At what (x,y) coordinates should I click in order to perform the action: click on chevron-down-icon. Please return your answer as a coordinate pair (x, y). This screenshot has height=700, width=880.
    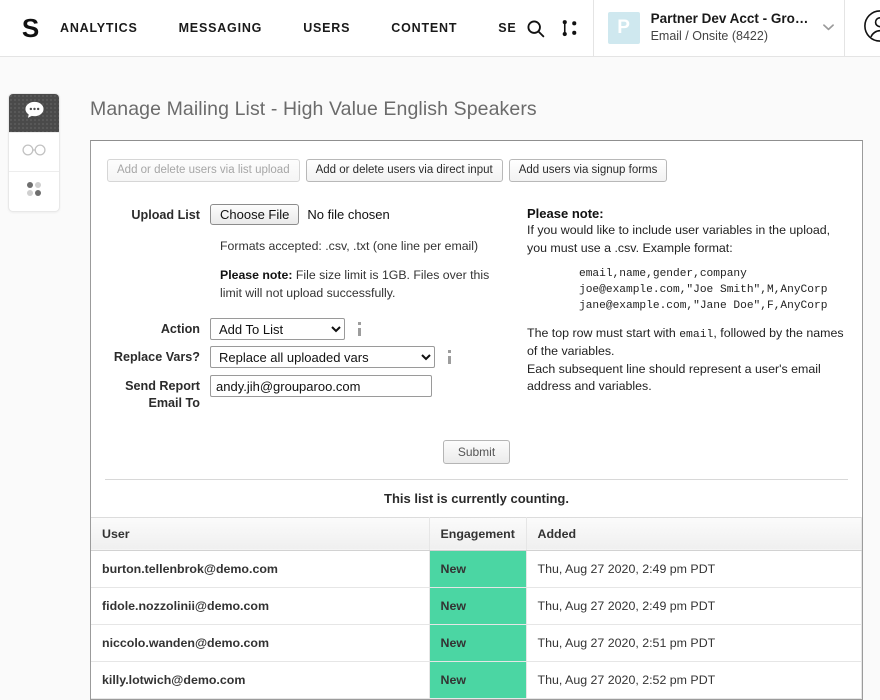
    Looking at the image, I should click on (828, 28).